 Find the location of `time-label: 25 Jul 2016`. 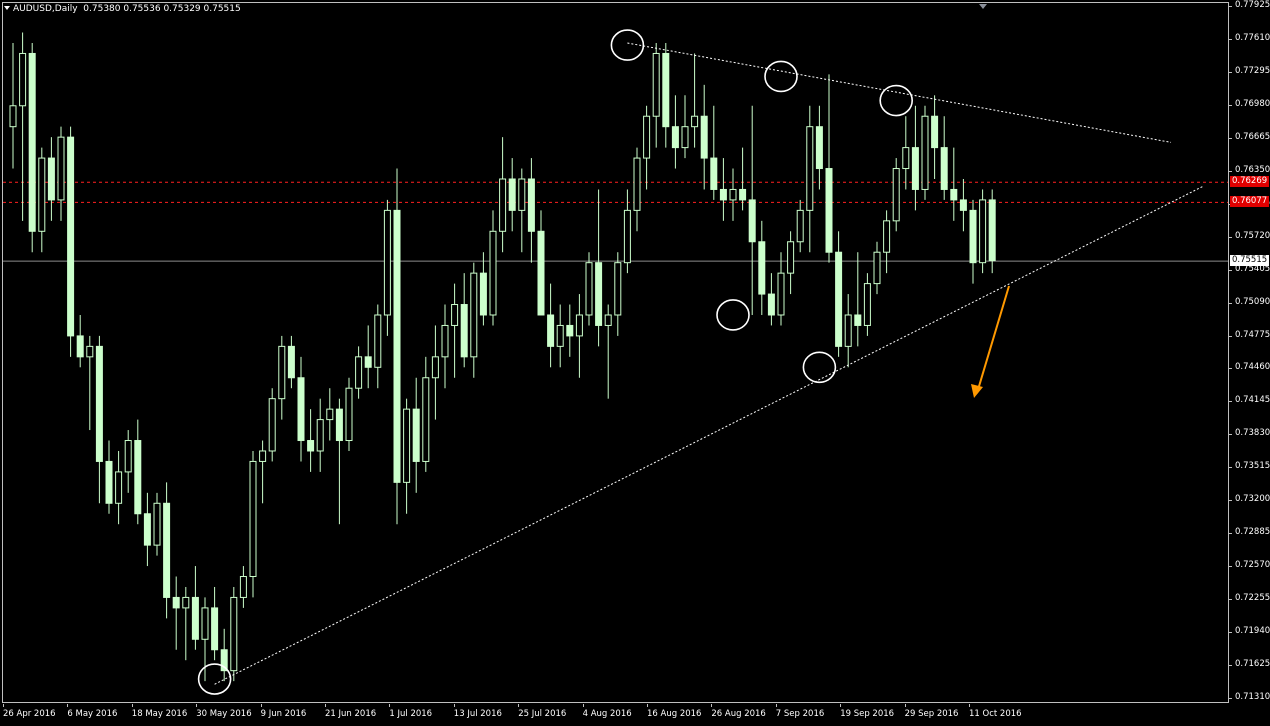

time-label: 25 Jul 2016 is located at coordinates (542, 714).